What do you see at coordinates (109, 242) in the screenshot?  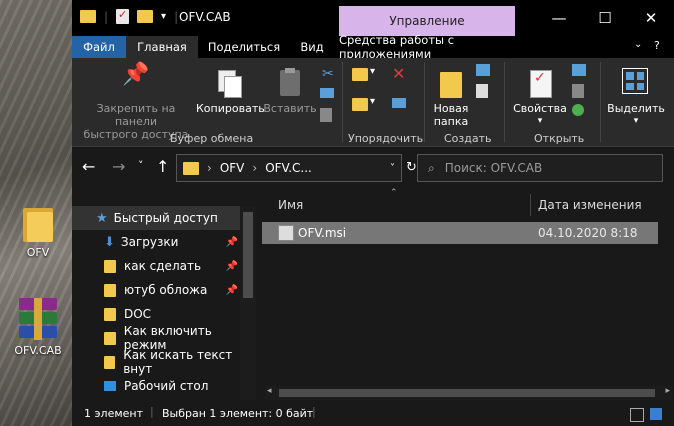 I see `download-icon: ⬇` at bounding box center [109, 242].